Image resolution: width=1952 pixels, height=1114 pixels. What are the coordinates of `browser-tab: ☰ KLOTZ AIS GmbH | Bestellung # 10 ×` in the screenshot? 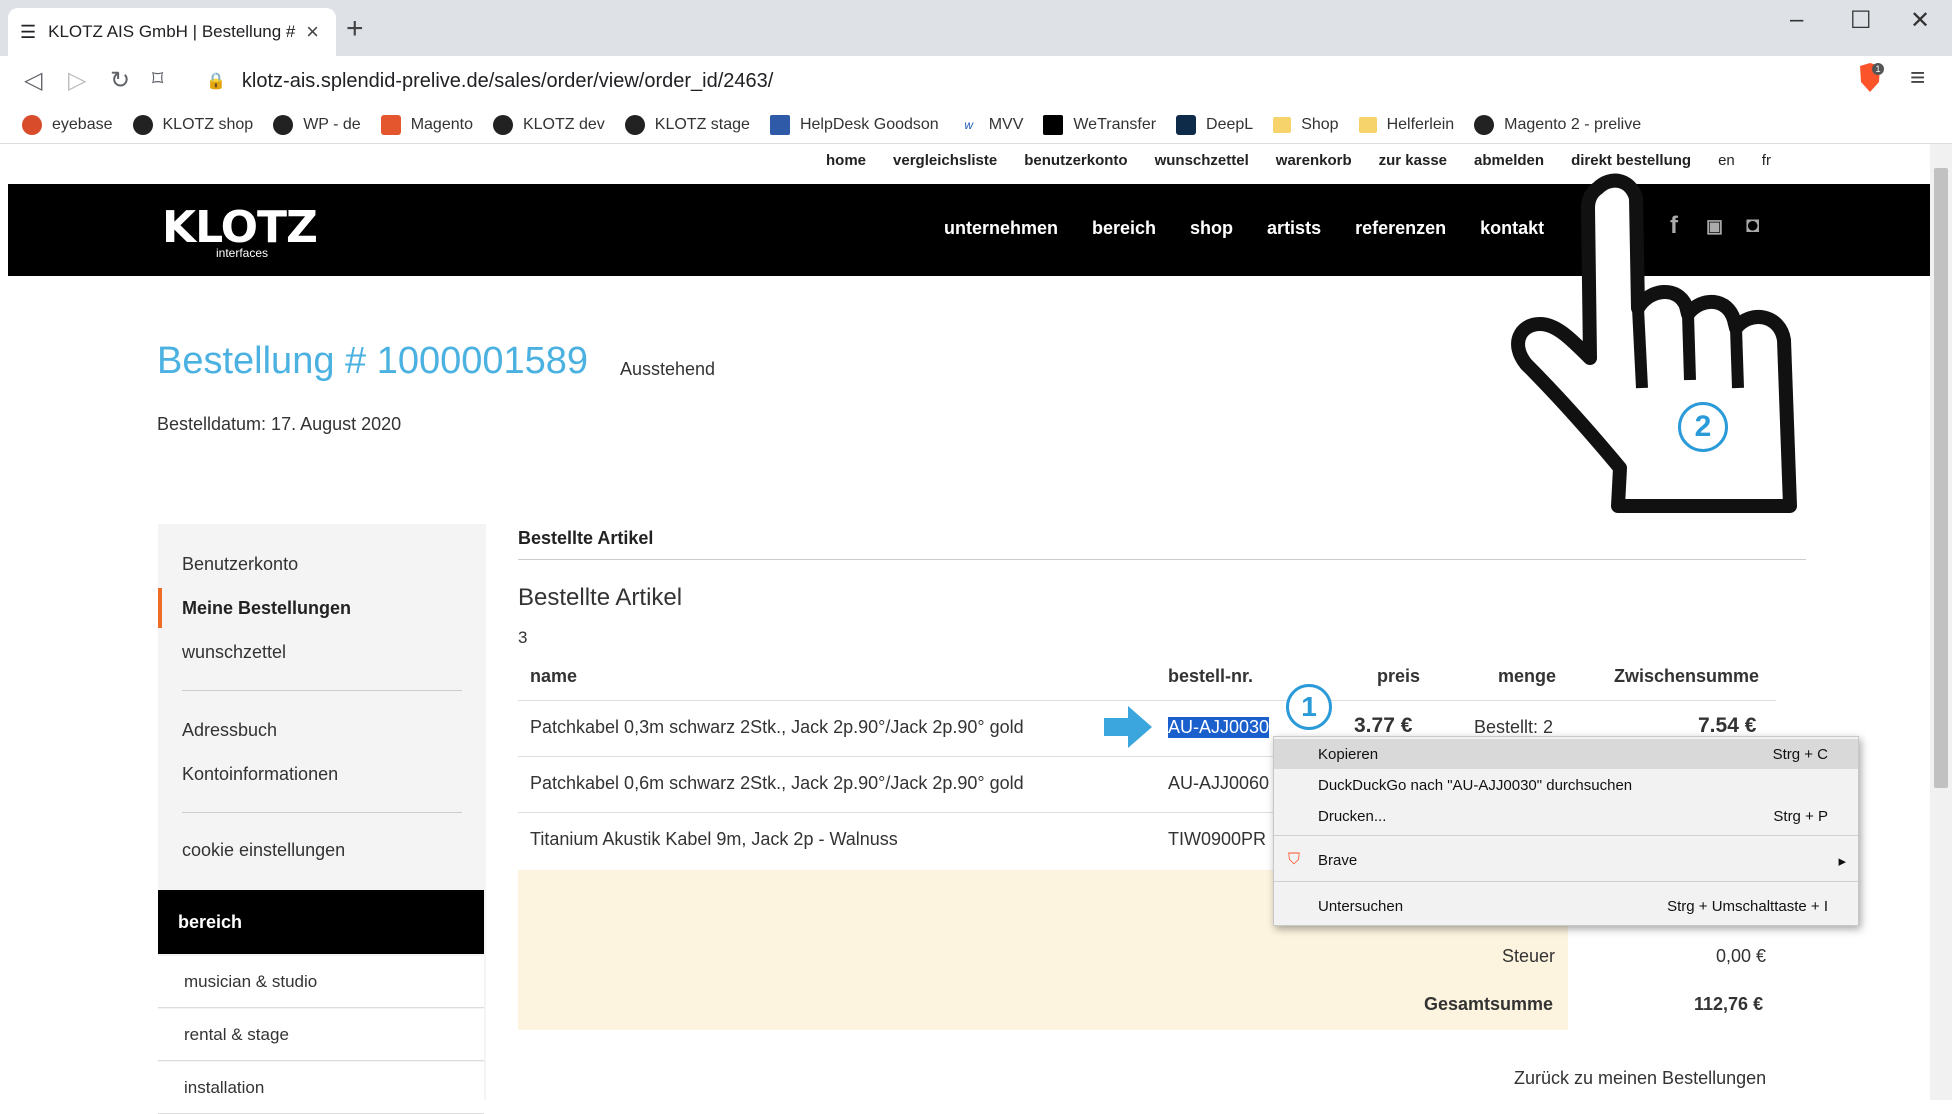 It's located at (172, 32).